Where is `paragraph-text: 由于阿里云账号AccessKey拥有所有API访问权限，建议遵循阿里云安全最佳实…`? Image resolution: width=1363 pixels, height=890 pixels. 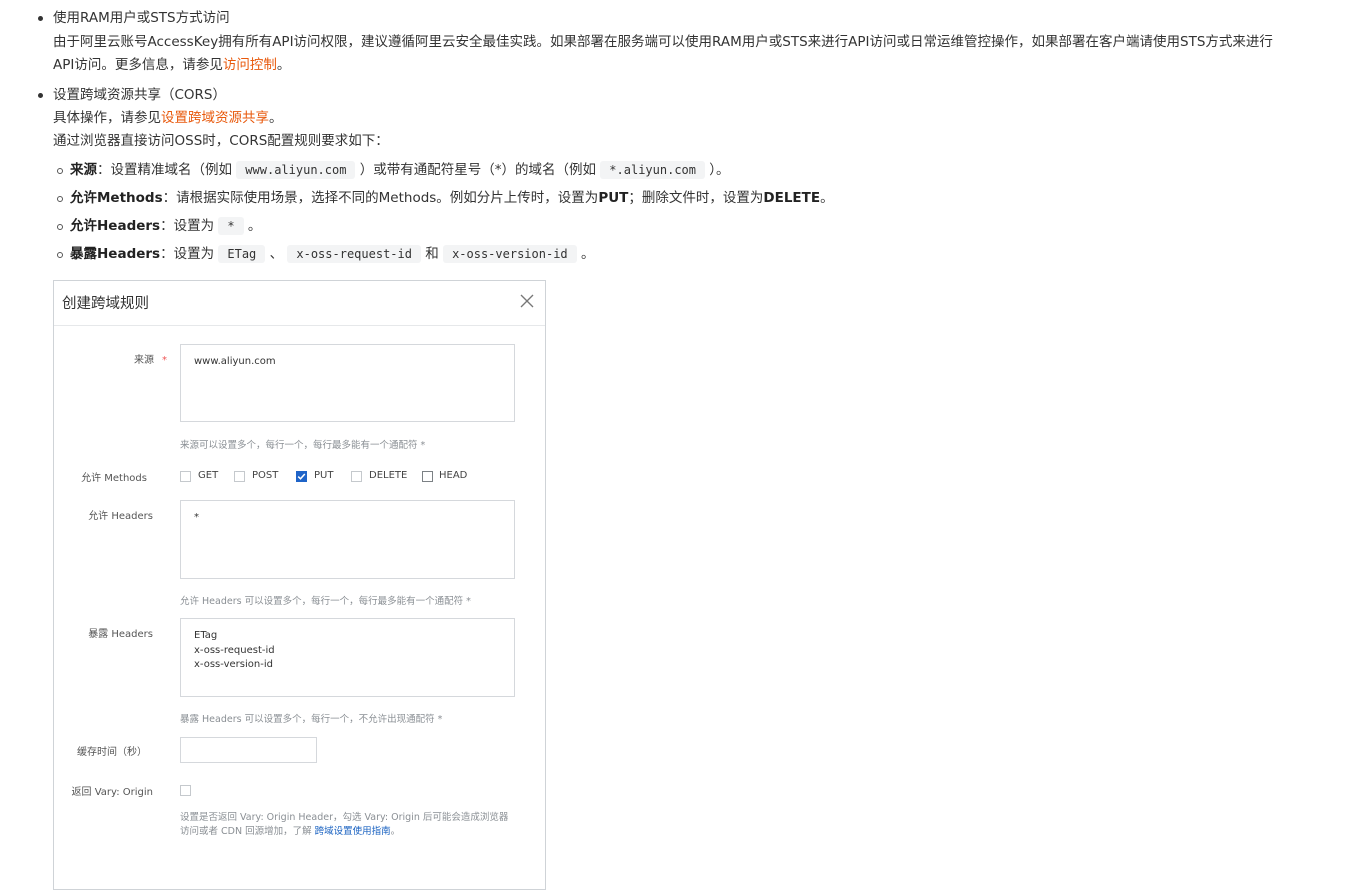 paragraph-text: 由于阿里云账号AccessKey拥有所有API访问权限，建议遵循阿里云安全最佳实… is located at coordinates (663, 42).